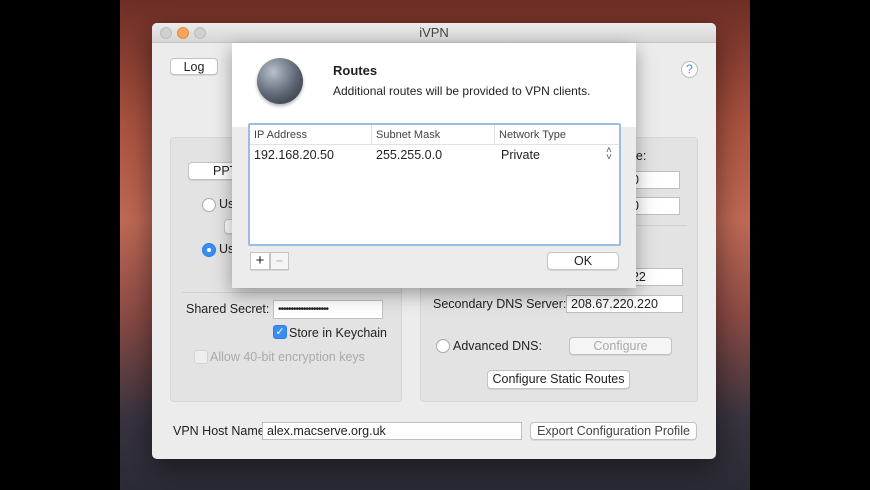 This screenshot has height=490, width=870. What do you see at coordinates (280, 332) in the screenshot?
I see `store-keychain-checkbox: ✓` at bounding box center [280, 332].